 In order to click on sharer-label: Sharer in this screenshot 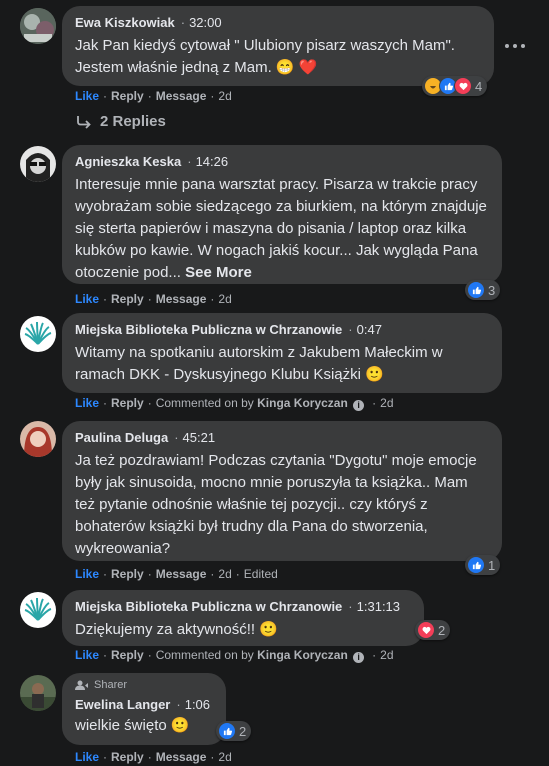, I will do `click(111, 685)`.